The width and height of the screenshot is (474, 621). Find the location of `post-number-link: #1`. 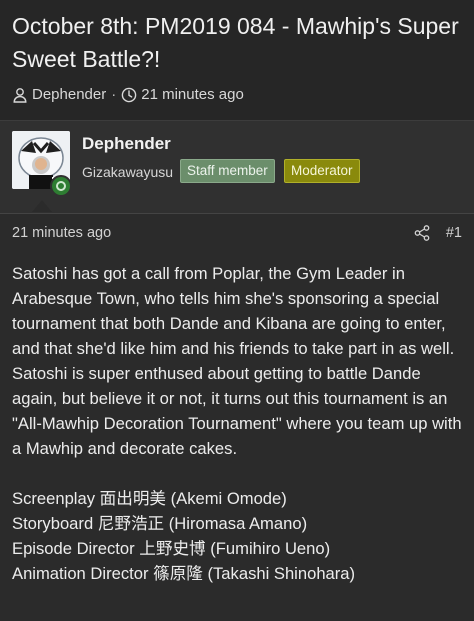

post-number-link: #1 is located at coordinates (454, 233).